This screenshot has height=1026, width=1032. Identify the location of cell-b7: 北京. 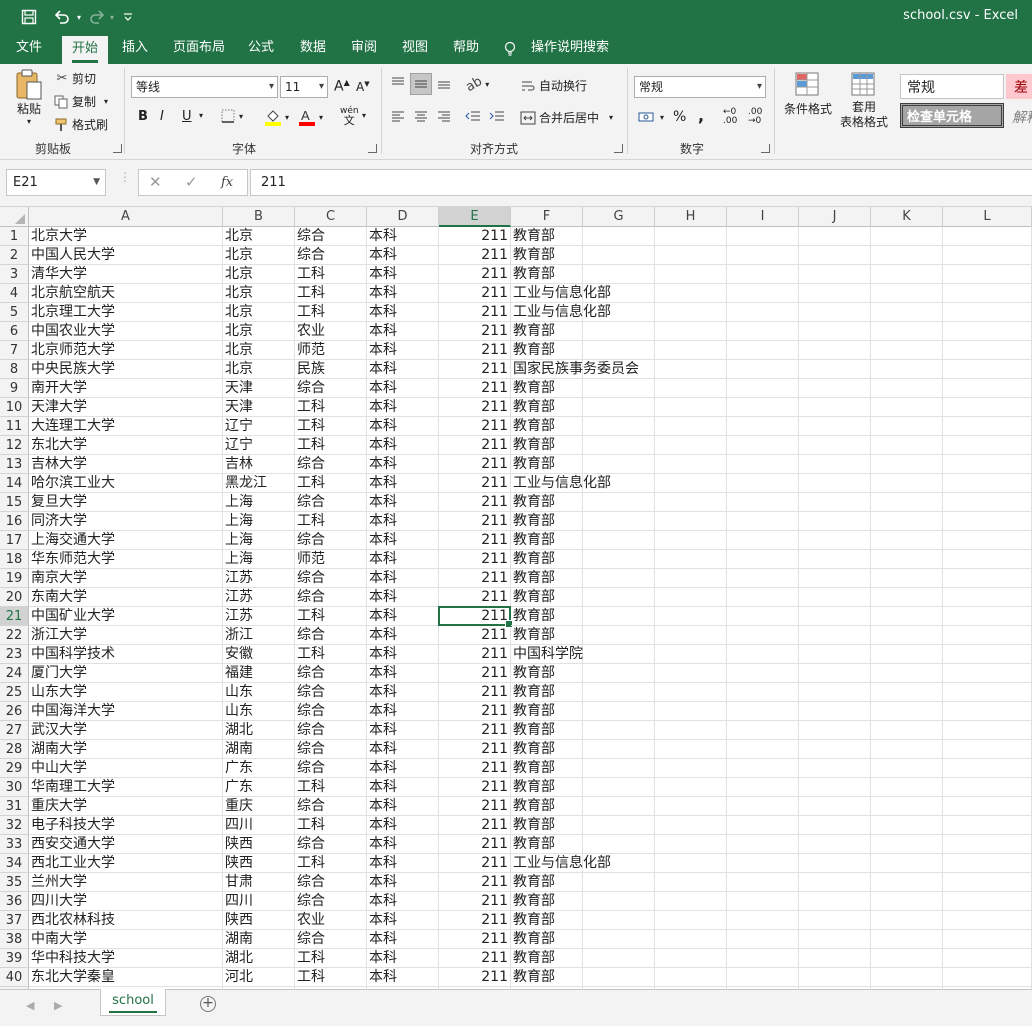
(259, 350).